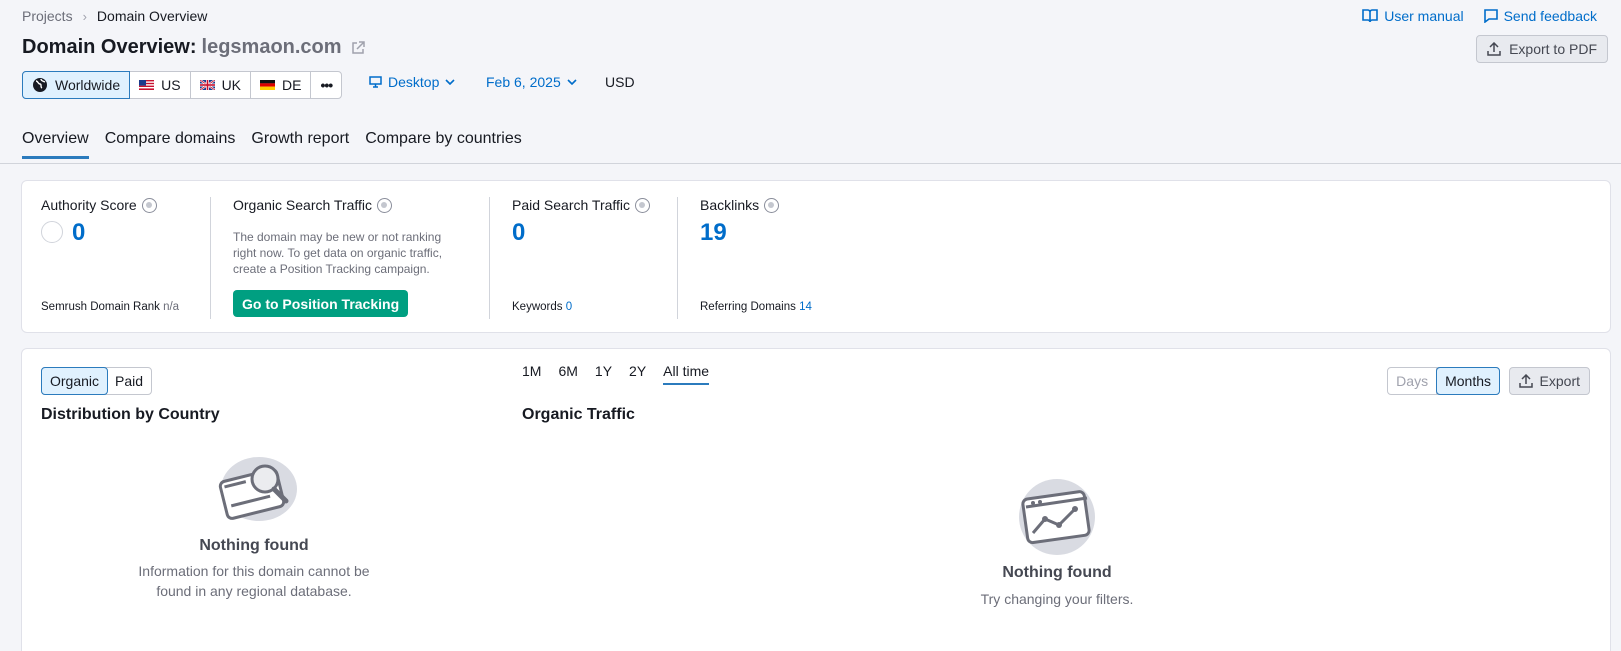 The height and width of the screenshot is (651, 1621). Describe the element at coordinates (207, 85) in the screenshot. I see `flag-uk-icon` at that location.